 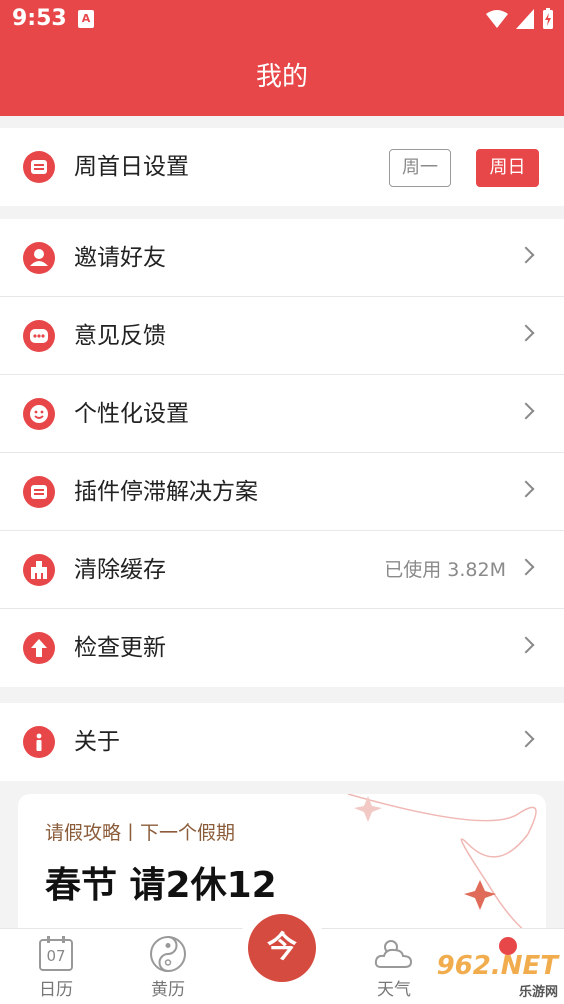 What do you see at coordinates (548, 18) in the screenshot?
I see `battery-icon` at bounding box center [548, 18].